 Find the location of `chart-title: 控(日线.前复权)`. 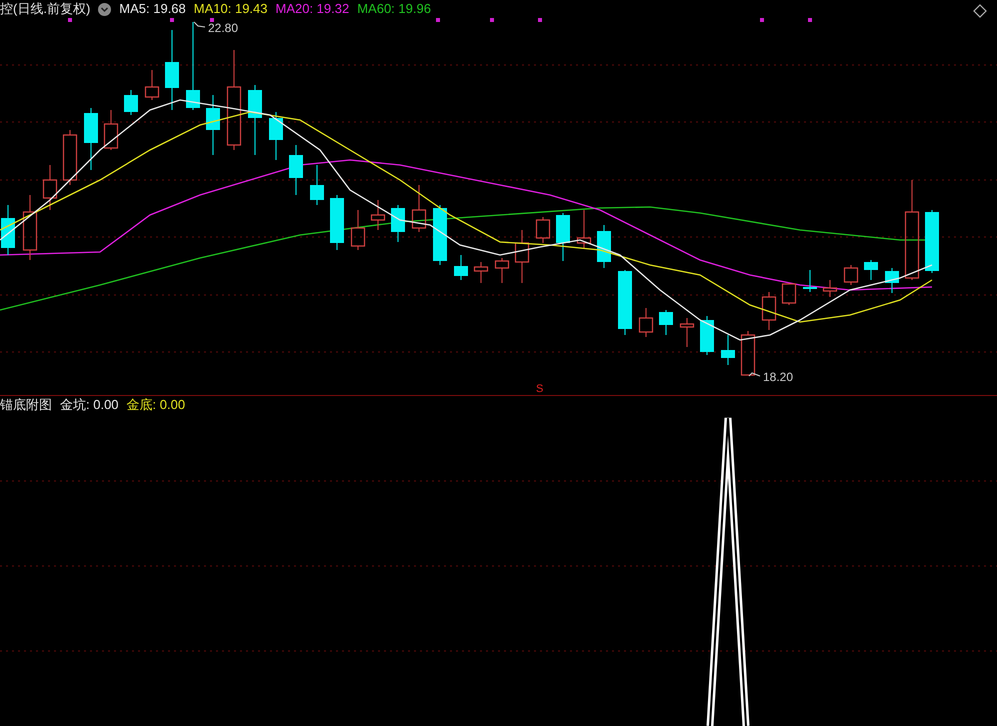

chart-title: 控(日线.前复权) is located at coordinates (45, 9).